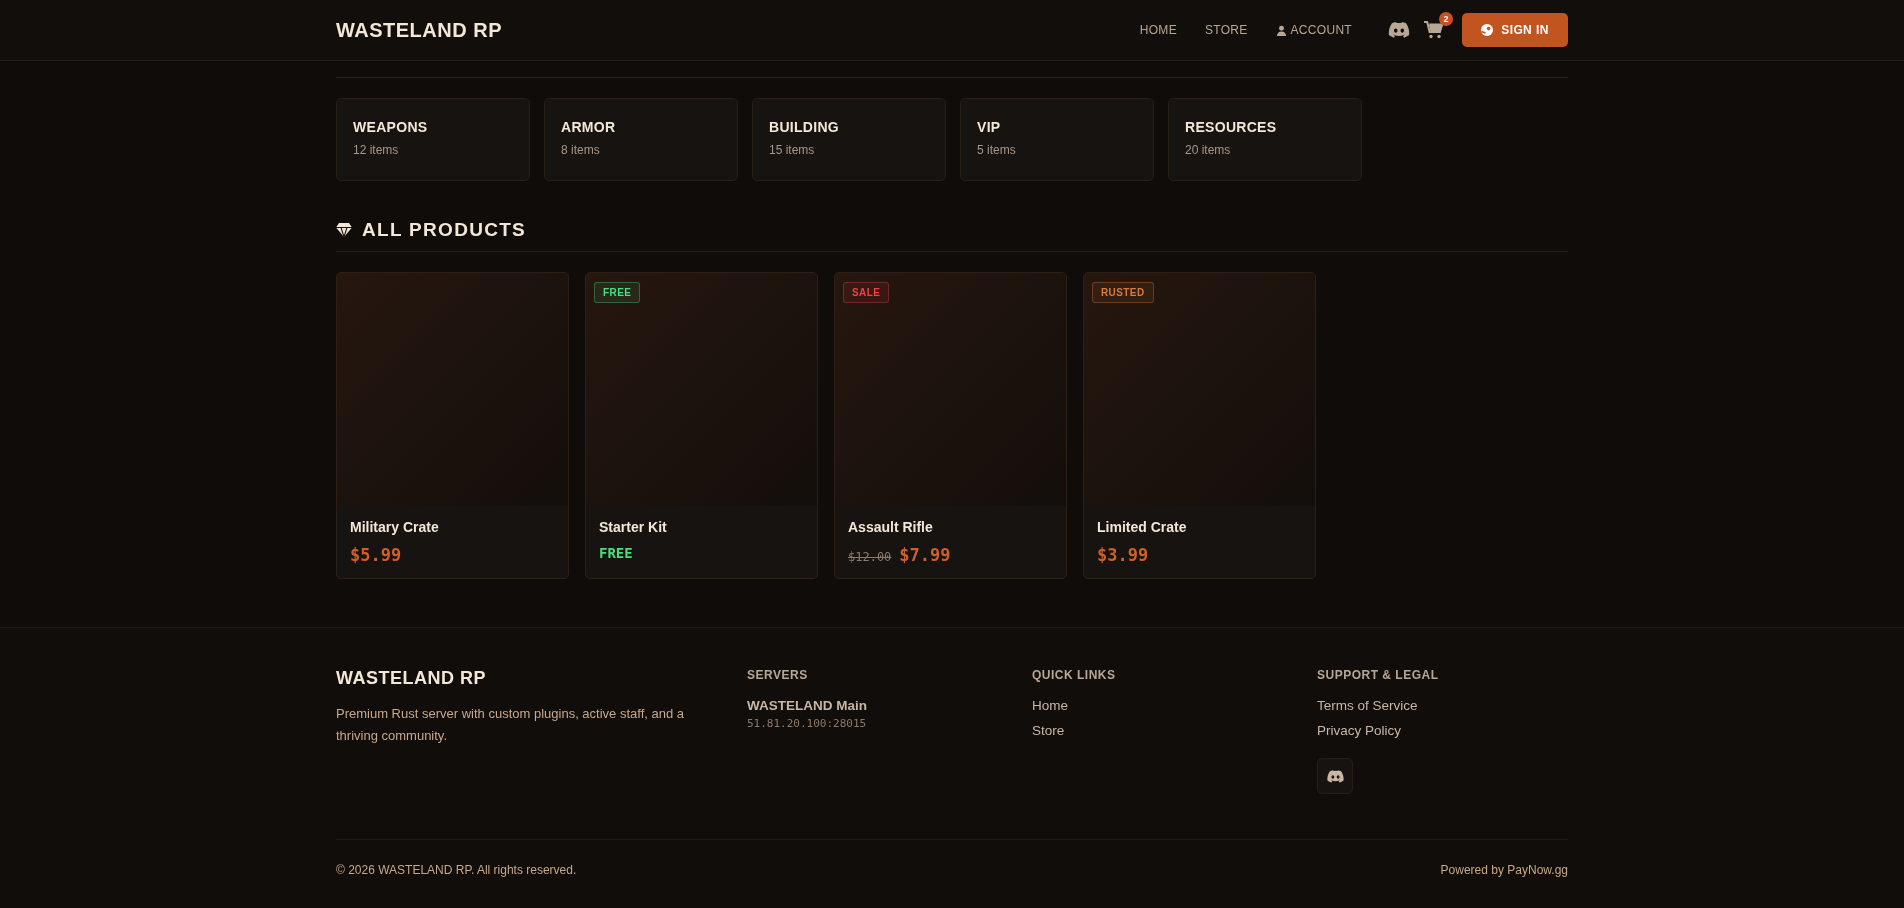 This screenshot has width=1904, height=908. What do you see at coordinates (411, 678) in the screenshot?
I see `footer-logo: WASTELAND RP` at bounding box center [411, 678].